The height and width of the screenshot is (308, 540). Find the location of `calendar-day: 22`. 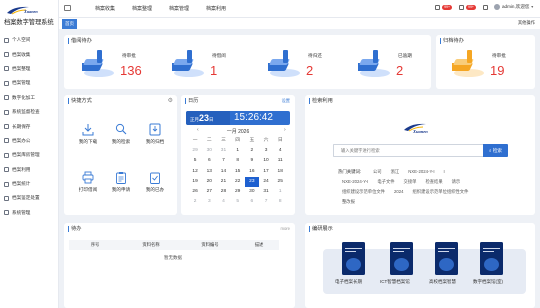

calendar-day: 22 is located at coordinates (238, 182).